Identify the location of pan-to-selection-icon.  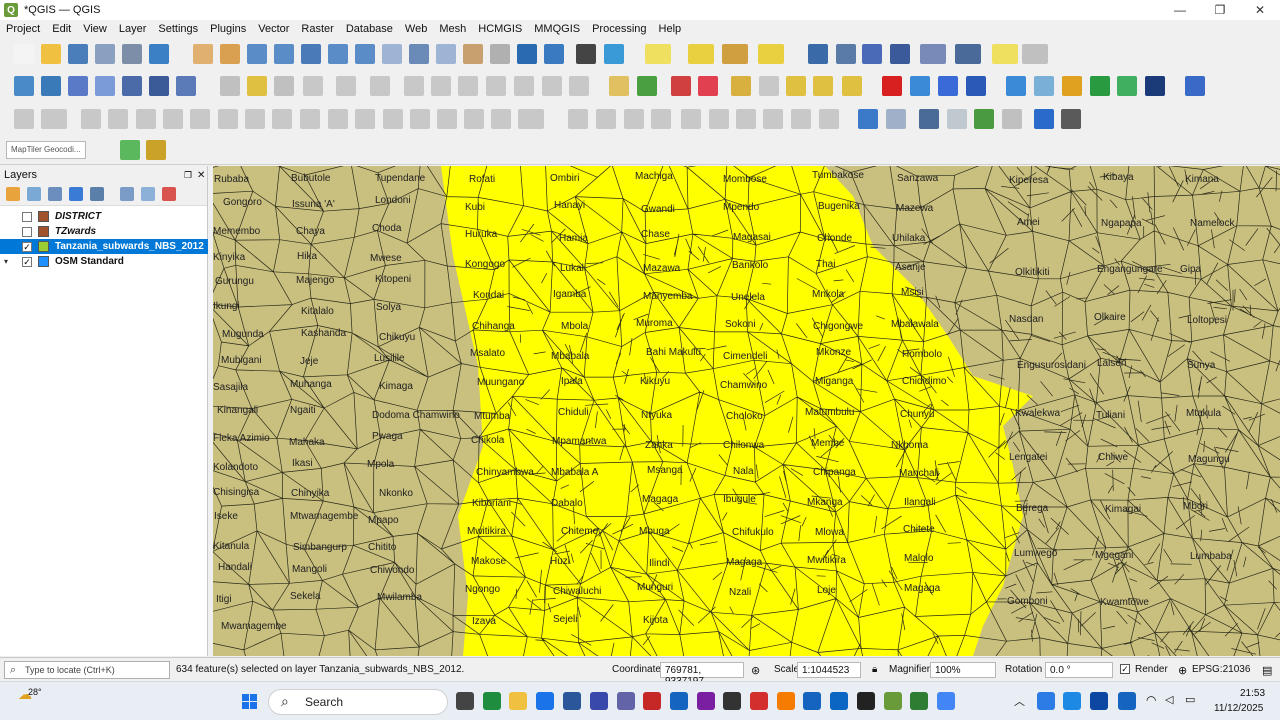
(230, 54).